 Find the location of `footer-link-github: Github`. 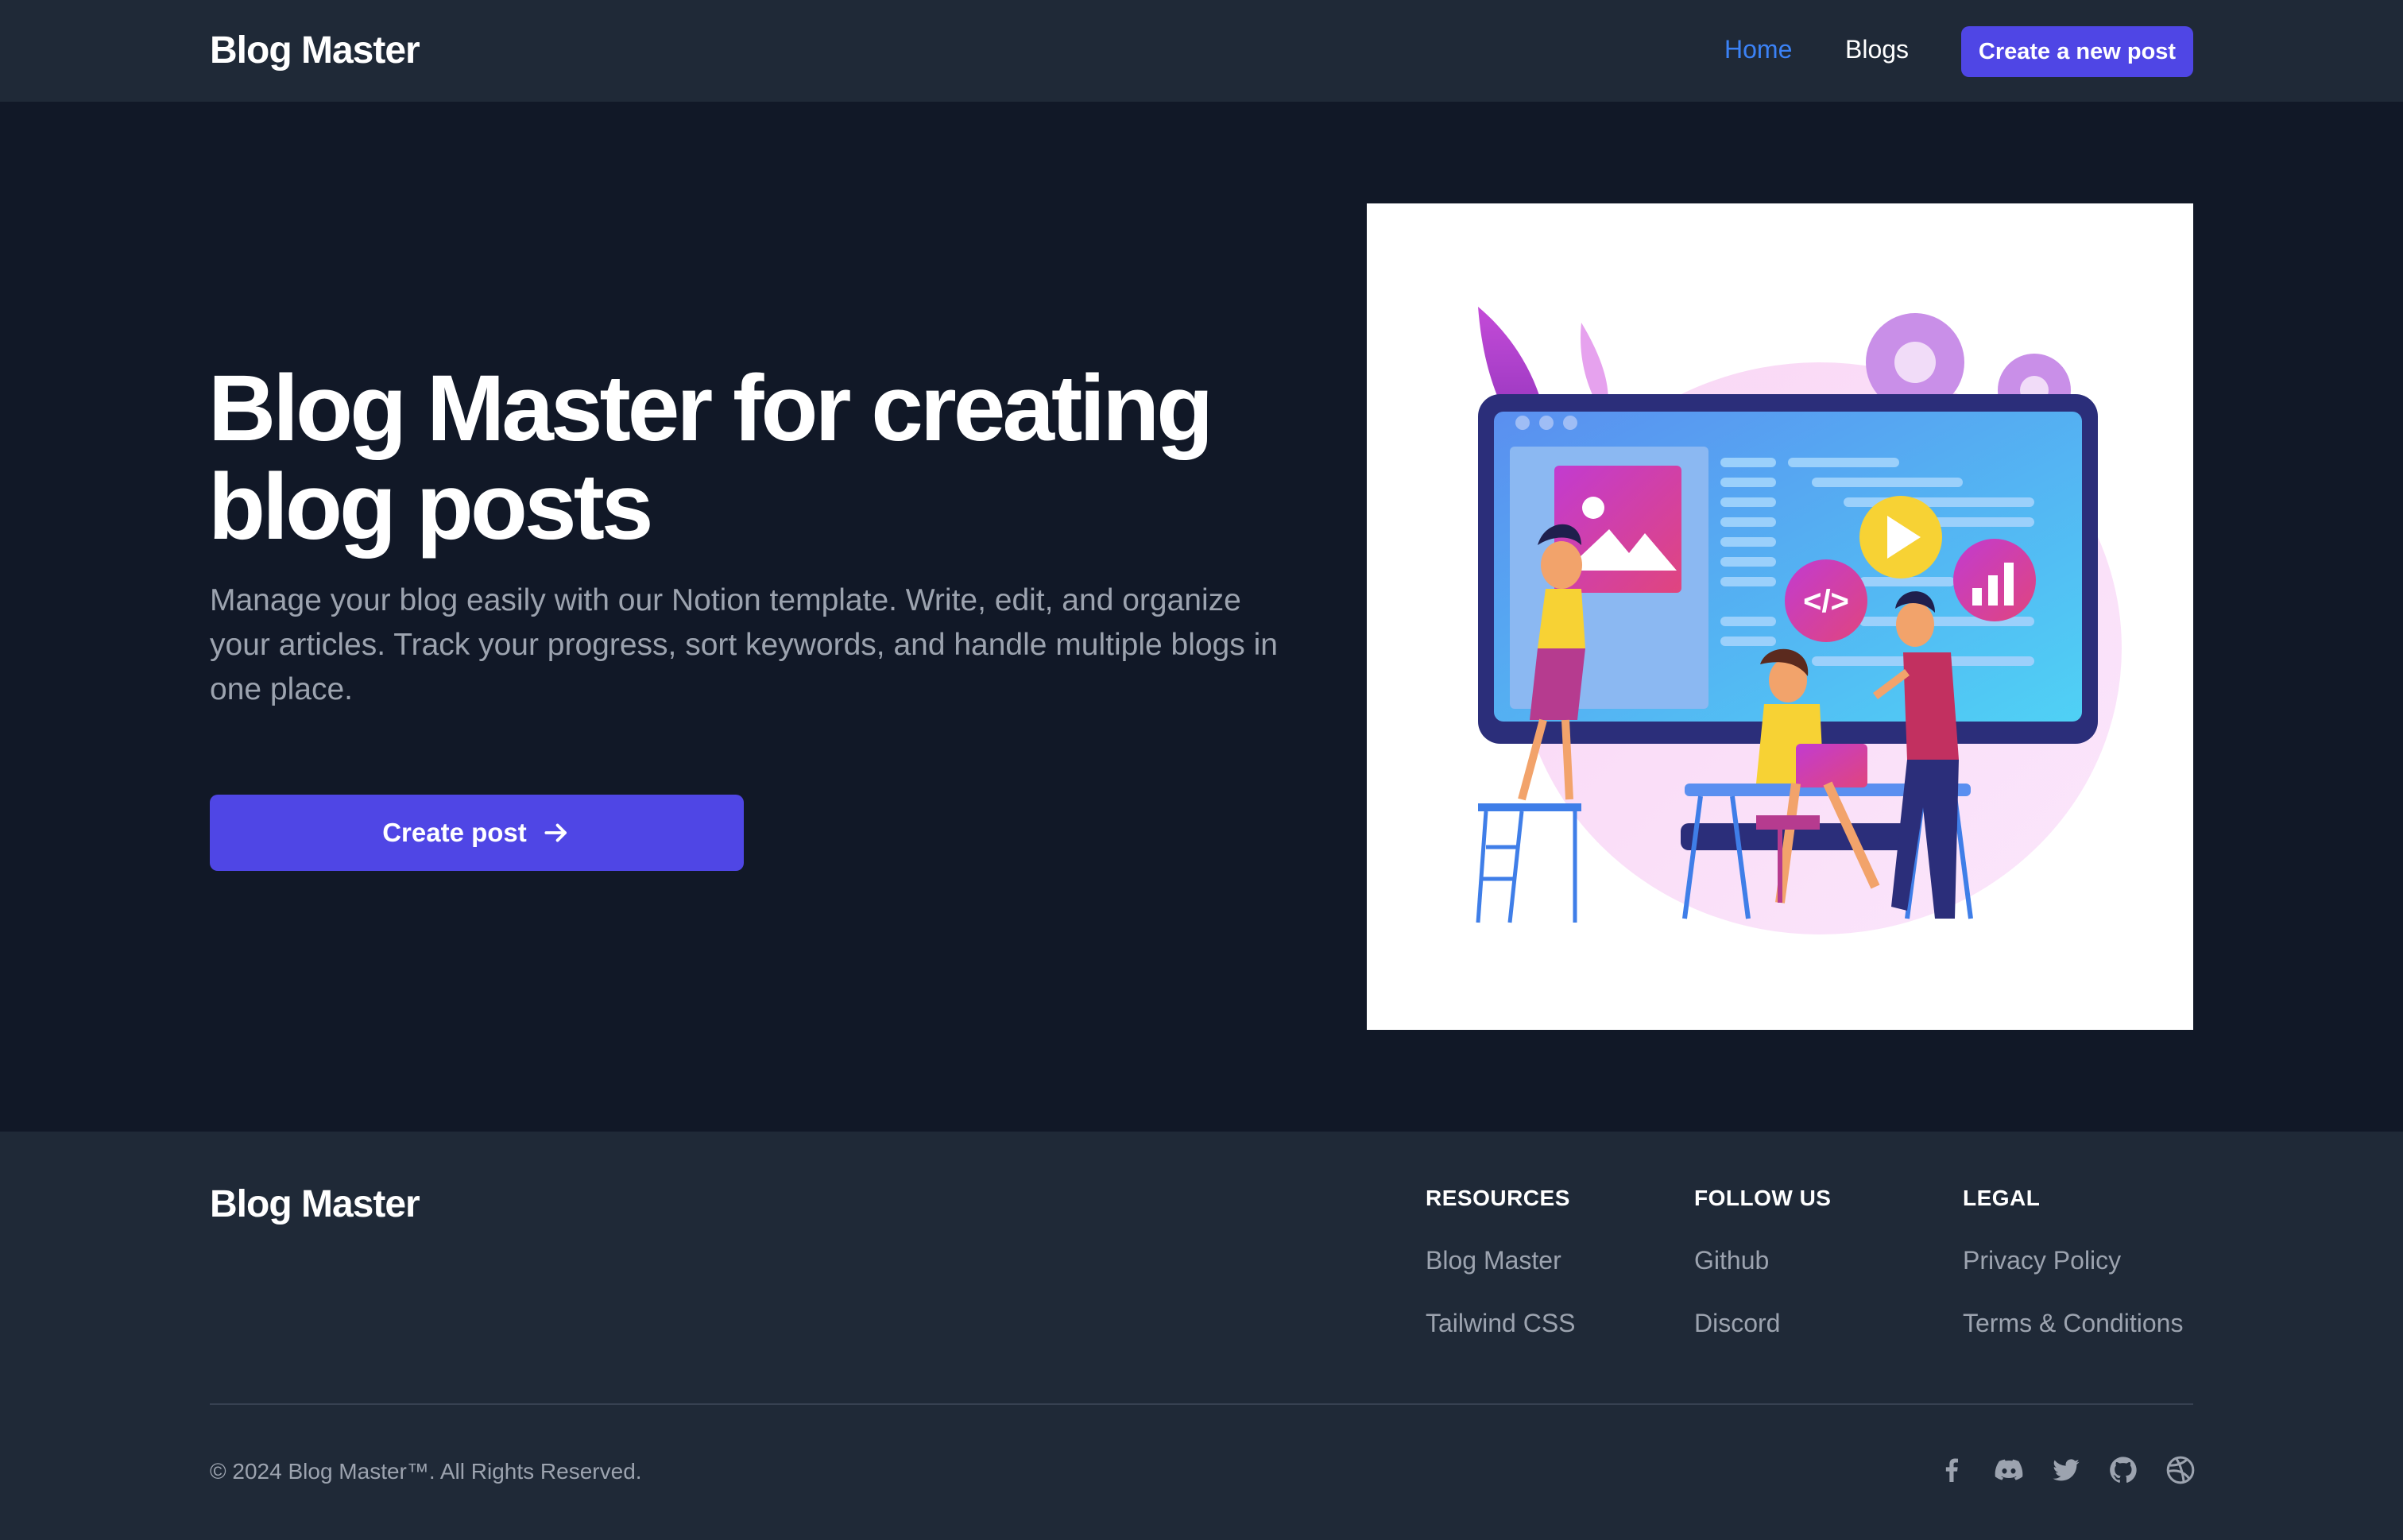

footer-link-github: Github is located at coordinates (1762, 1261).